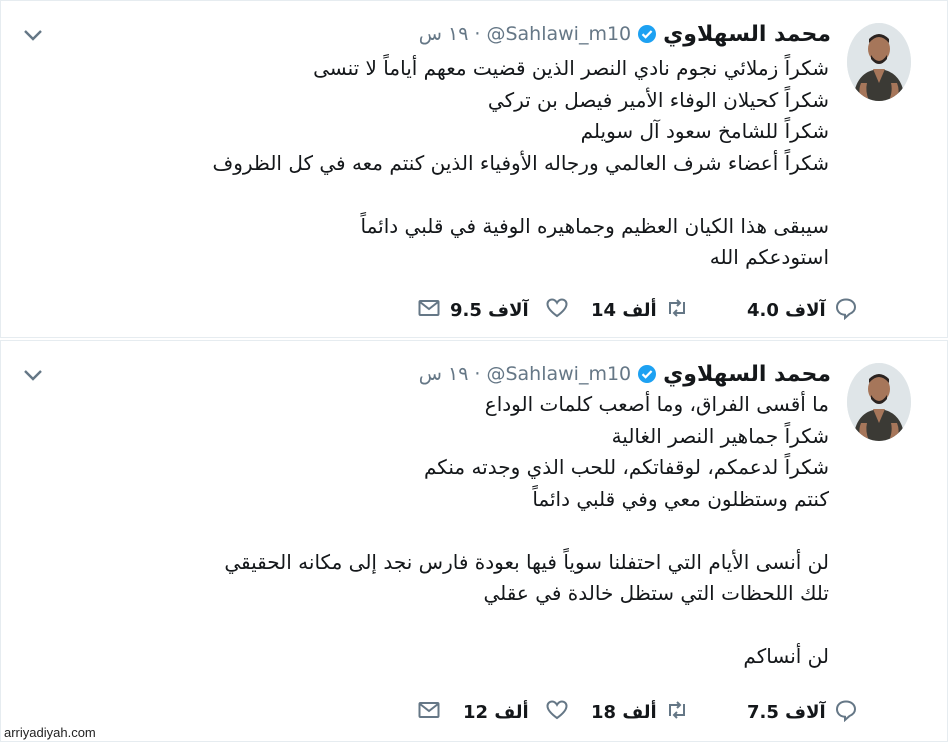 This screenshot has width=950, height=744. I want to click on tweet-actions: 4.0 آلاف 14 ألف 9.5 آلاف, so click(474, 310).